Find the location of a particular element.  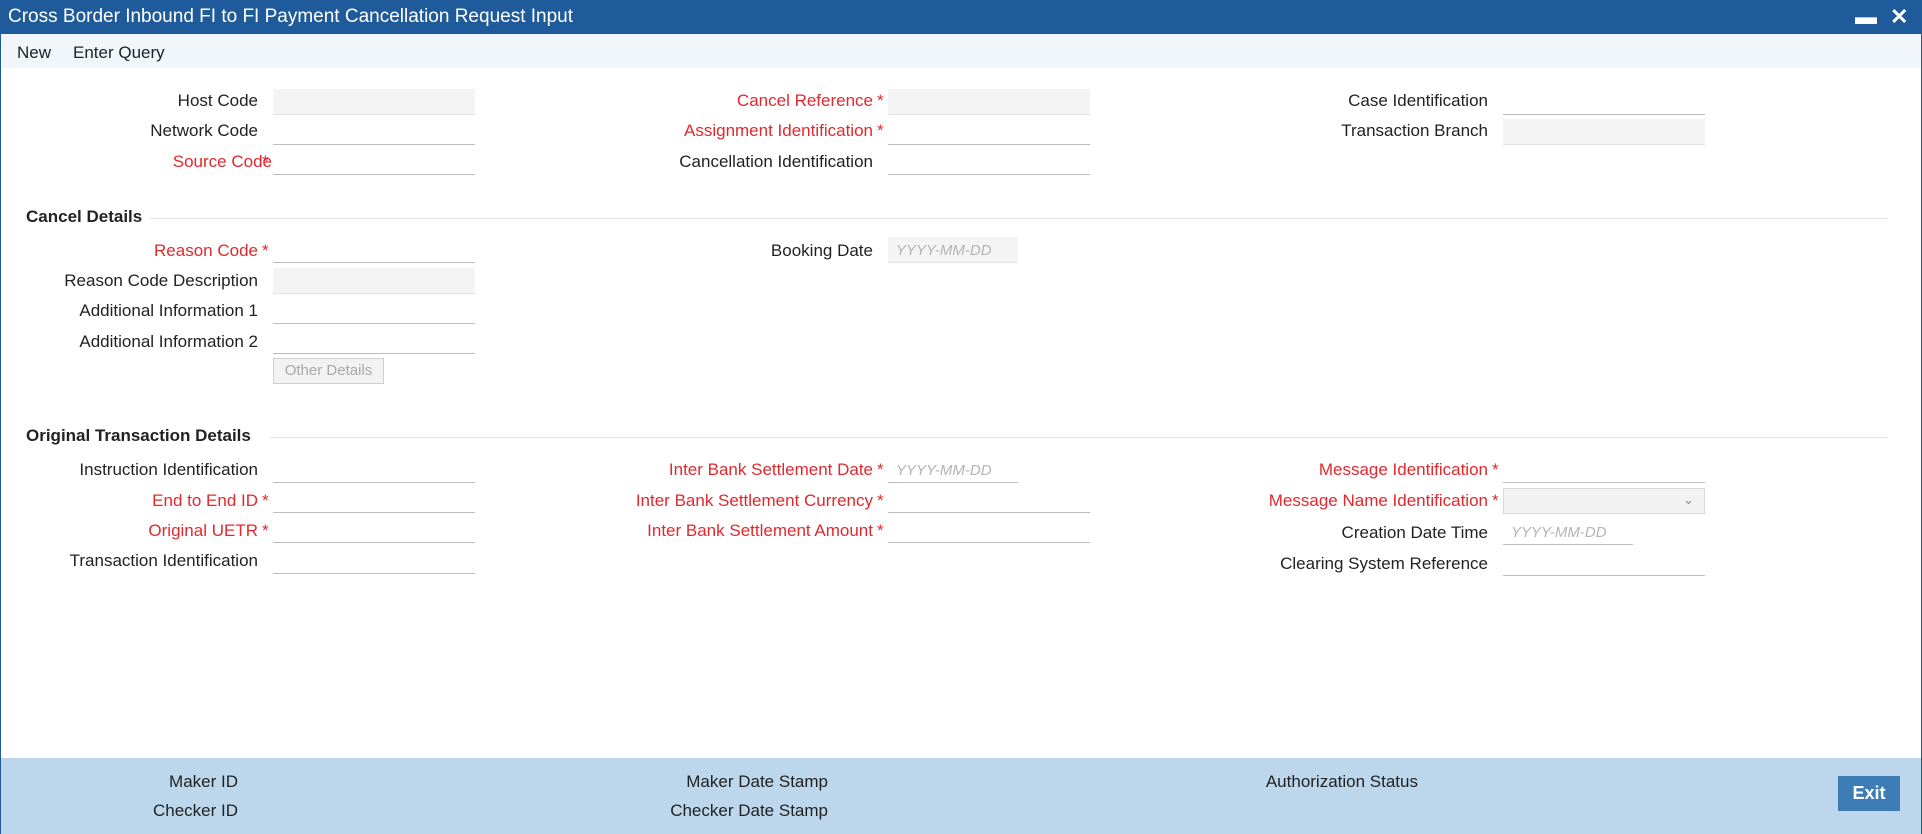

original-transaction-details-section-title: Original Transaction Details is located at coordinates (138, 435).